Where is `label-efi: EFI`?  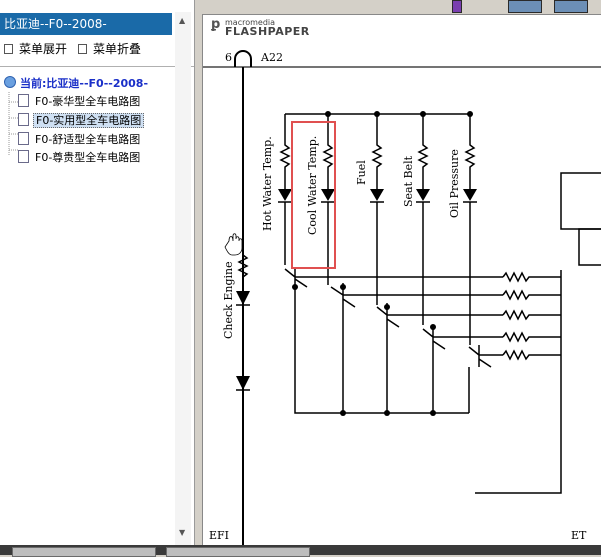
label-efi: EFI is located at coordinates (219, 535).